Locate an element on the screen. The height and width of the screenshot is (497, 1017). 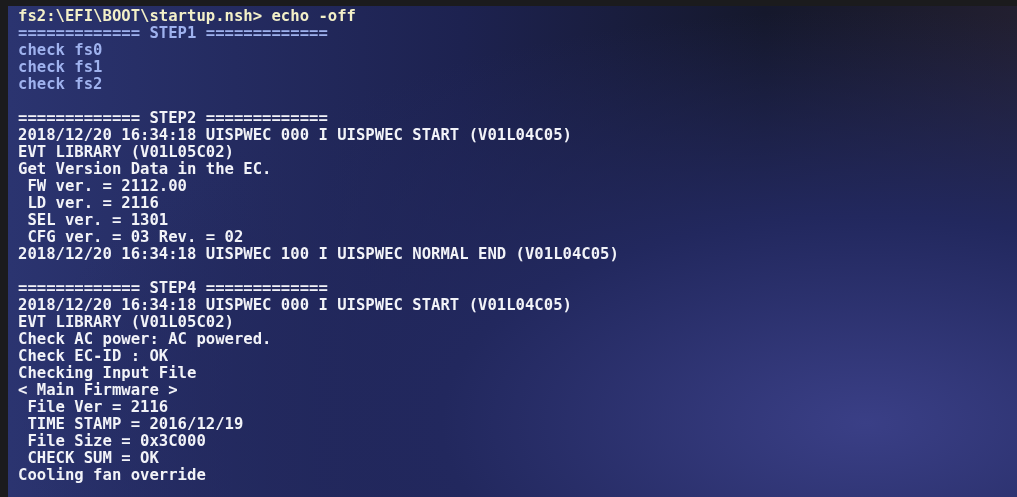
console-line: check fs0 is located at coordinates (60, 50).